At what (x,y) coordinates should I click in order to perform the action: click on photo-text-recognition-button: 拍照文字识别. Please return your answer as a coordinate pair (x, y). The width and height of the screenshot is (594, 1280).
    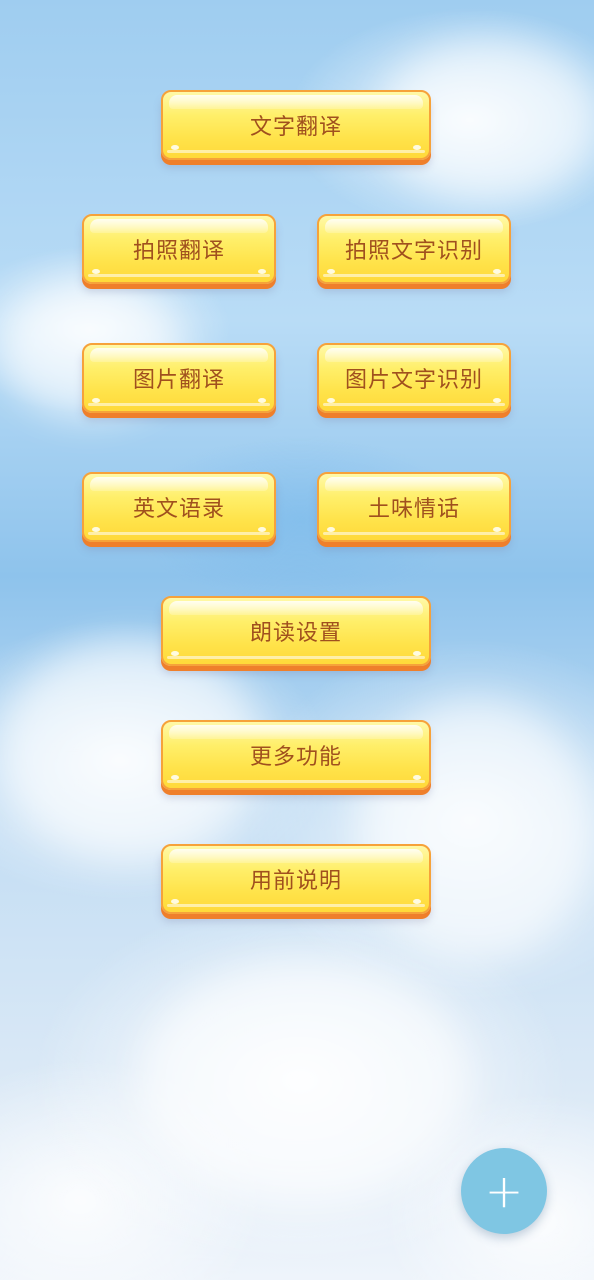
    Looking at the image, I should click on (414, 249).